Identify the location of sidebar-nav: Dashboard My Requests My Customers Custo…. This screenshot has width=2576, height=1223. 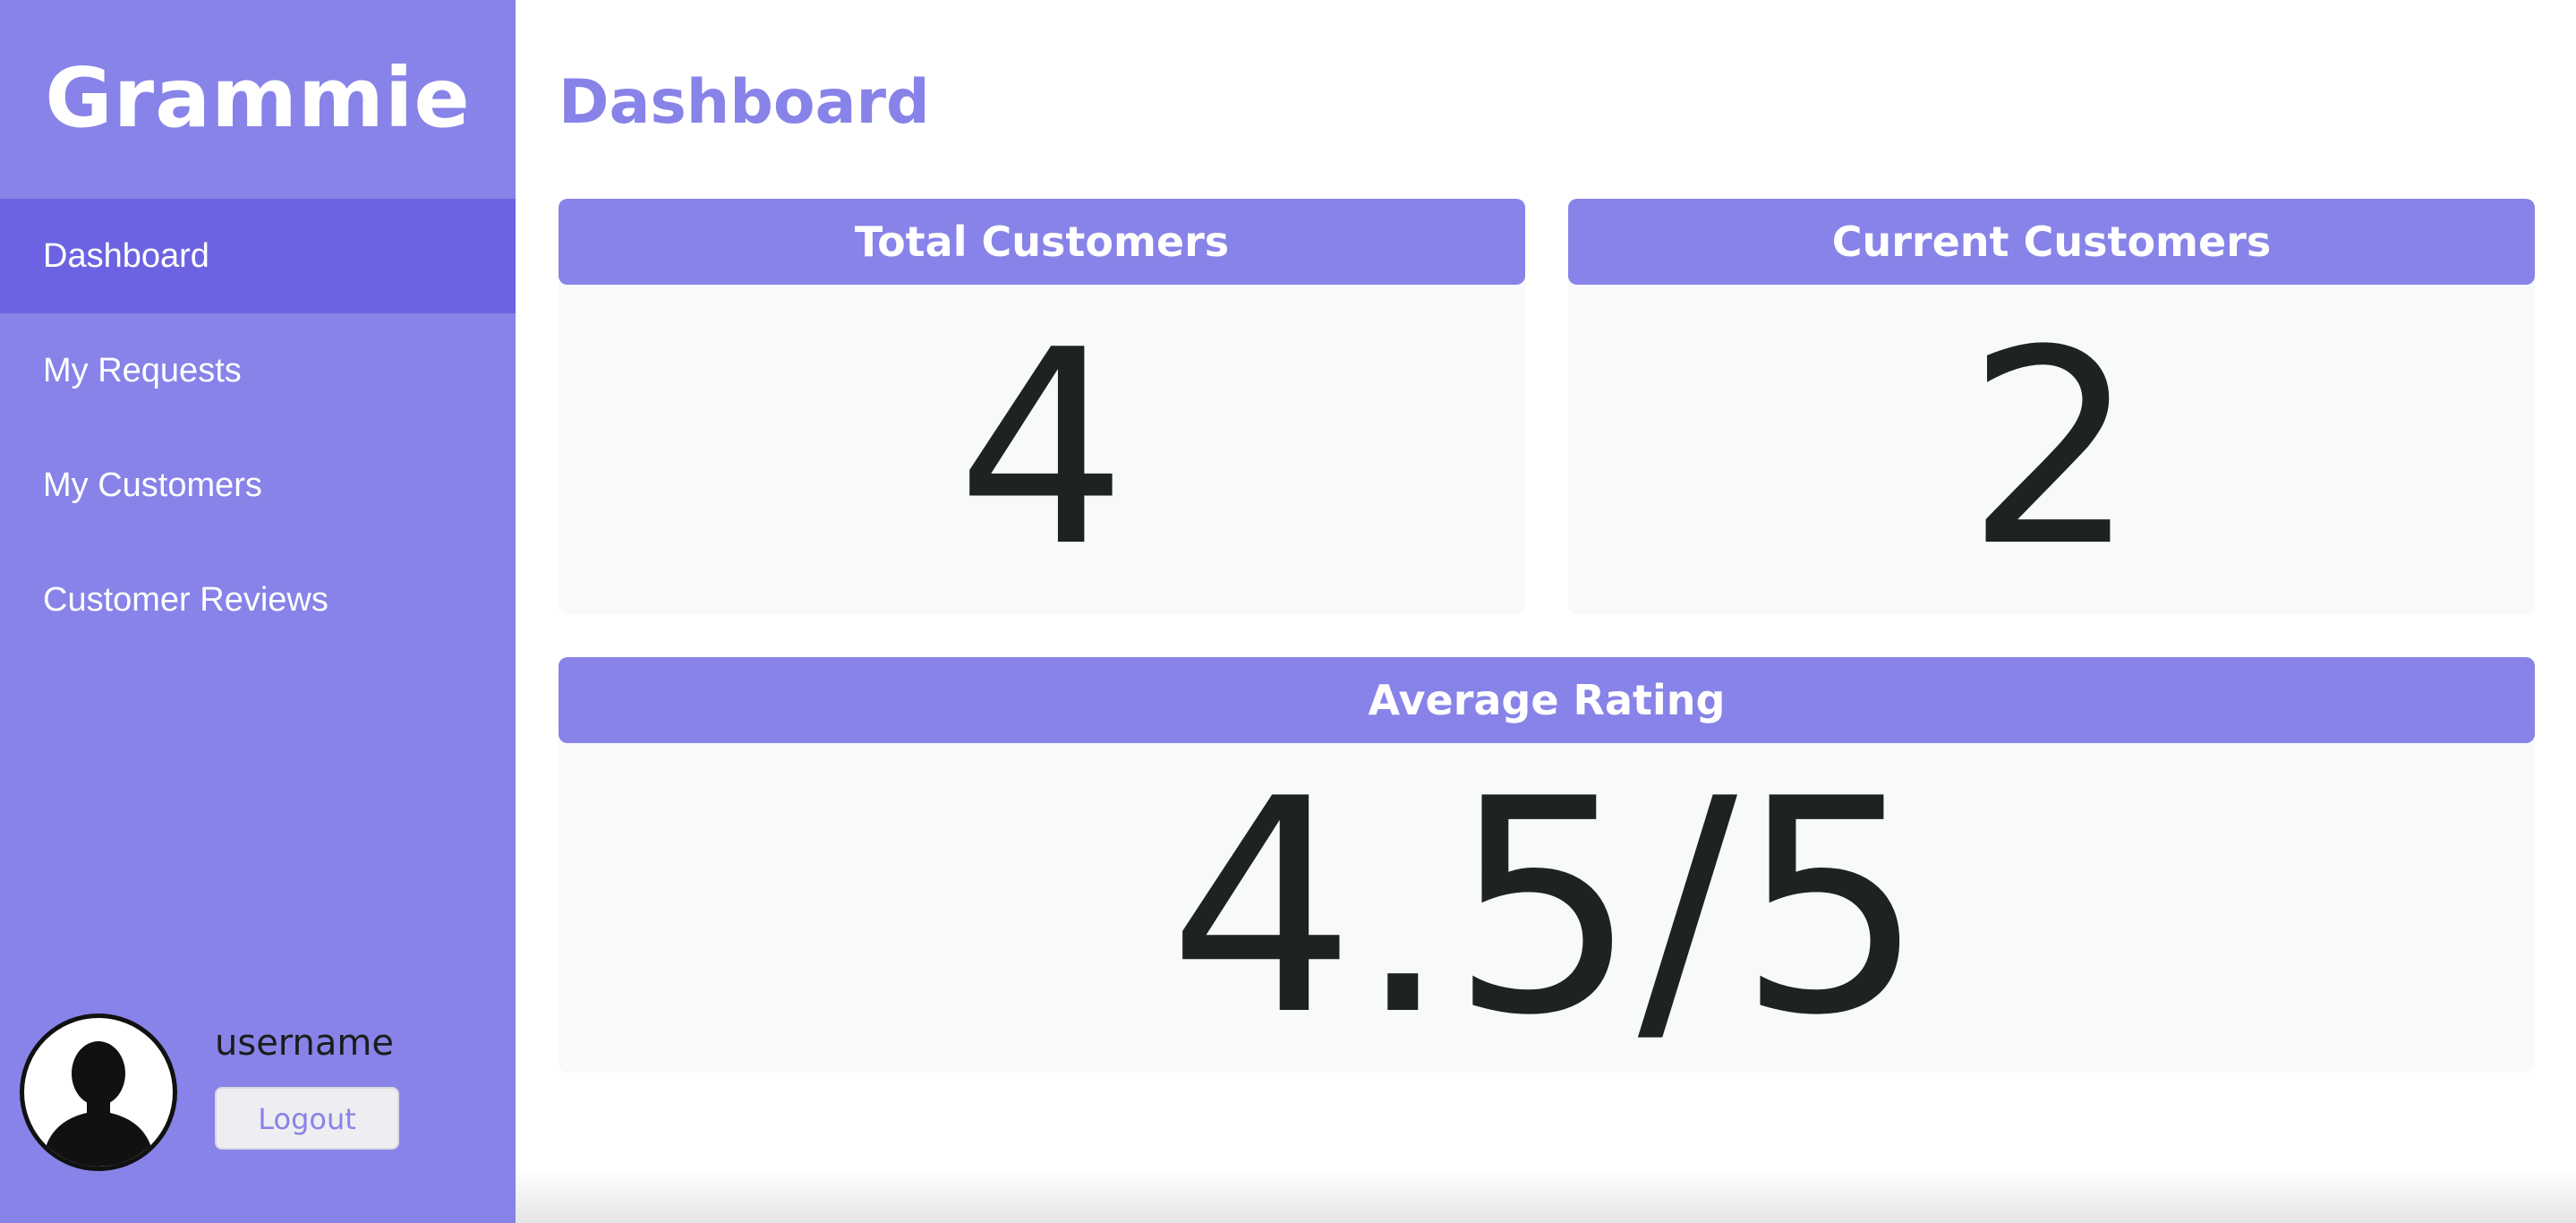
(258, 428).